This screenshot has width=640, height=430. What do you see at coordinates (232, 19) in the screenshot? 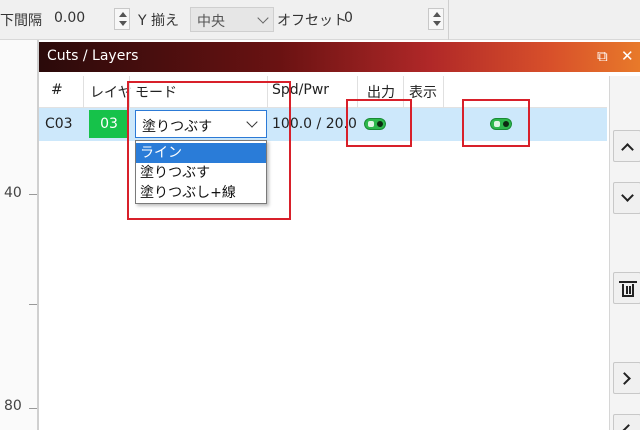
I see `y-align-select: 中央` at bounding box center [232, 19].